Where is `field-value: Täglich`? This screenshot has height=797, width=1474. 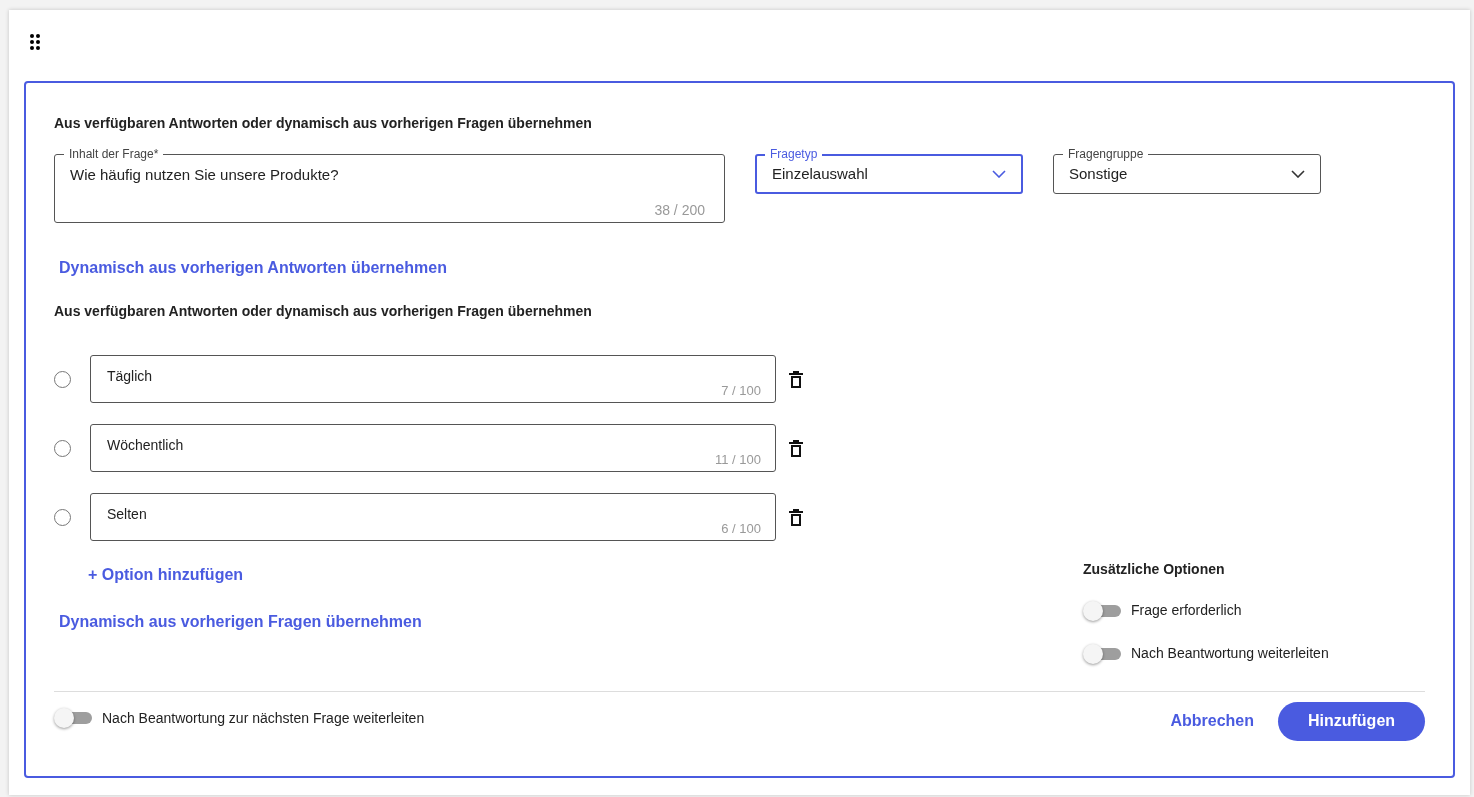 field-value: Täglich is located at coordinates (130, 376).